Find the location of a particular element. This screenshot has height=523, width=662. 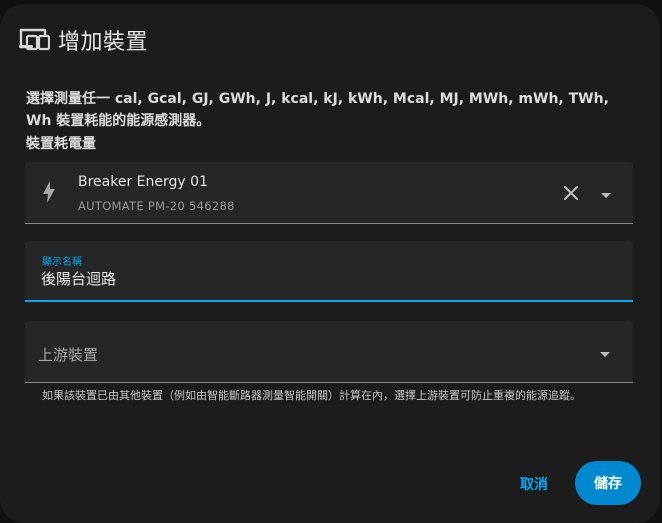

device-entity: AUTOMATE PM-20 546288 is located at coordinates (156, 206).